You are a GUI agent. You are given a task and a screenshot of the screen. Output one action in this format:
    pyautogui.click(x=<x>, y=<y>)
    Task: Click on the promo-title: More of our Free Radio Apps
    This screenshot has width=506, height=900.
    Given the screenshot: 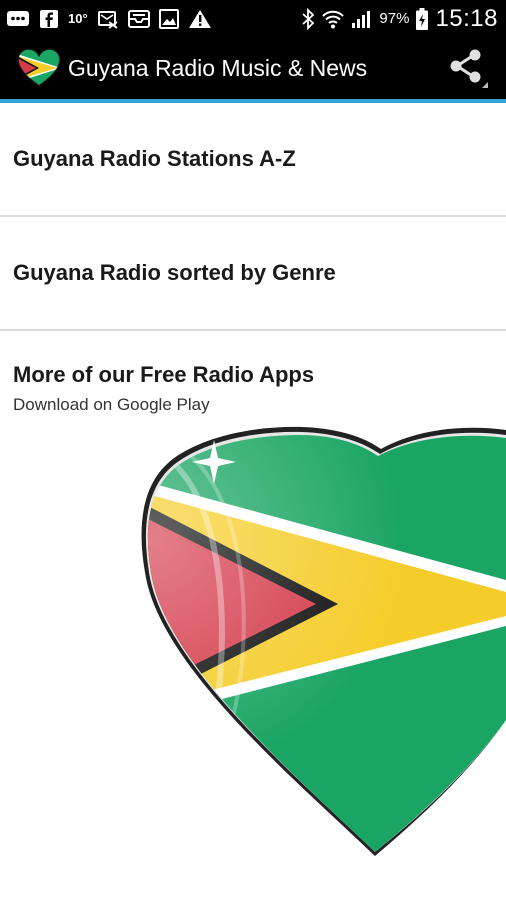 What is the action you would take?
    pyautogui.click(x=164, y=374)
    